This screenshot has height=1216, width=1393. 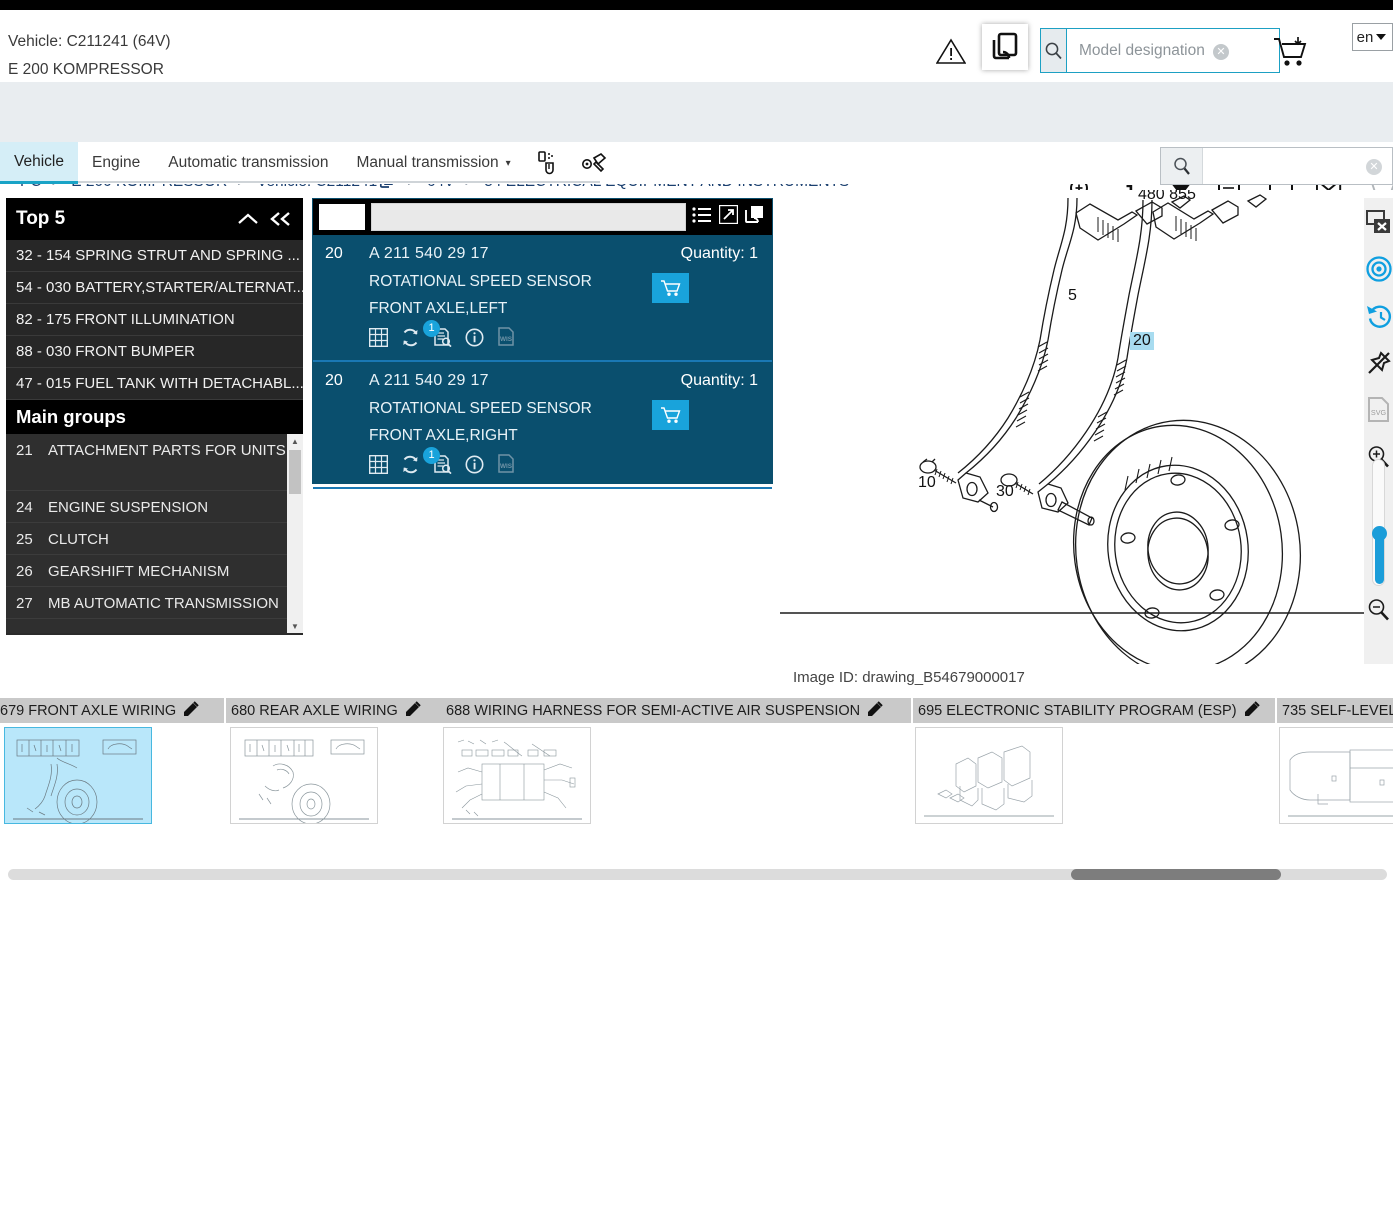 What do you see at coordinates (342, 217) in the screenshot?
I see `parts-header-box` at bounding box center [342, 217].